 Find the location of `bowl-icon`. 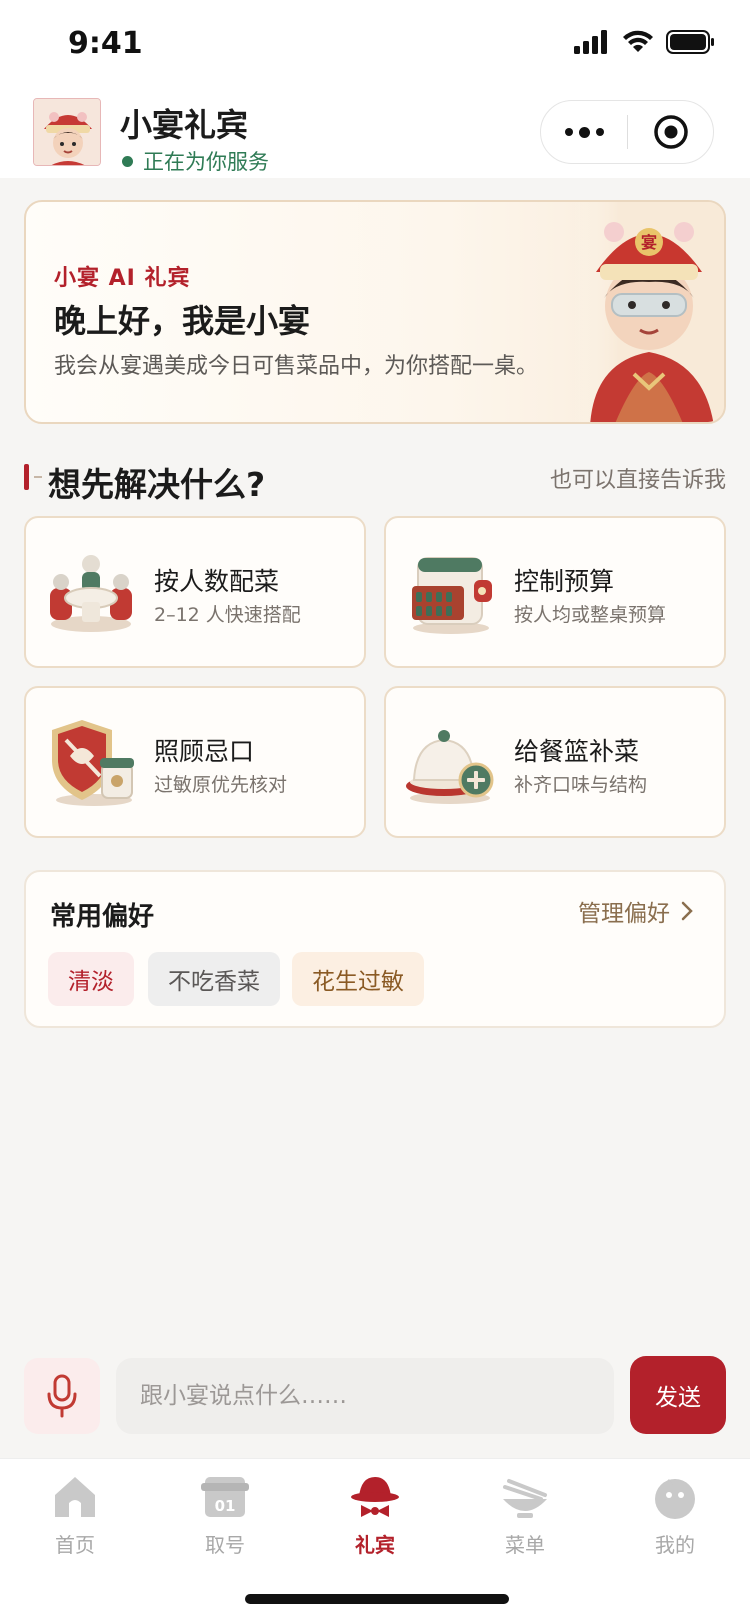

bowl-icon is located at coordinates (525, 1498).